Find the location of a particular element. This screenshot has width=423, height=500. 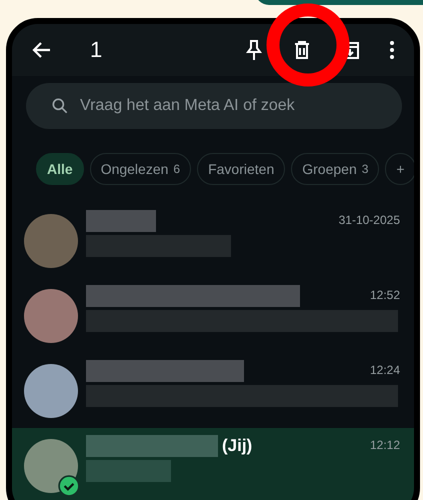

chat-row: 12:24 is located at coordinates (213, 390).